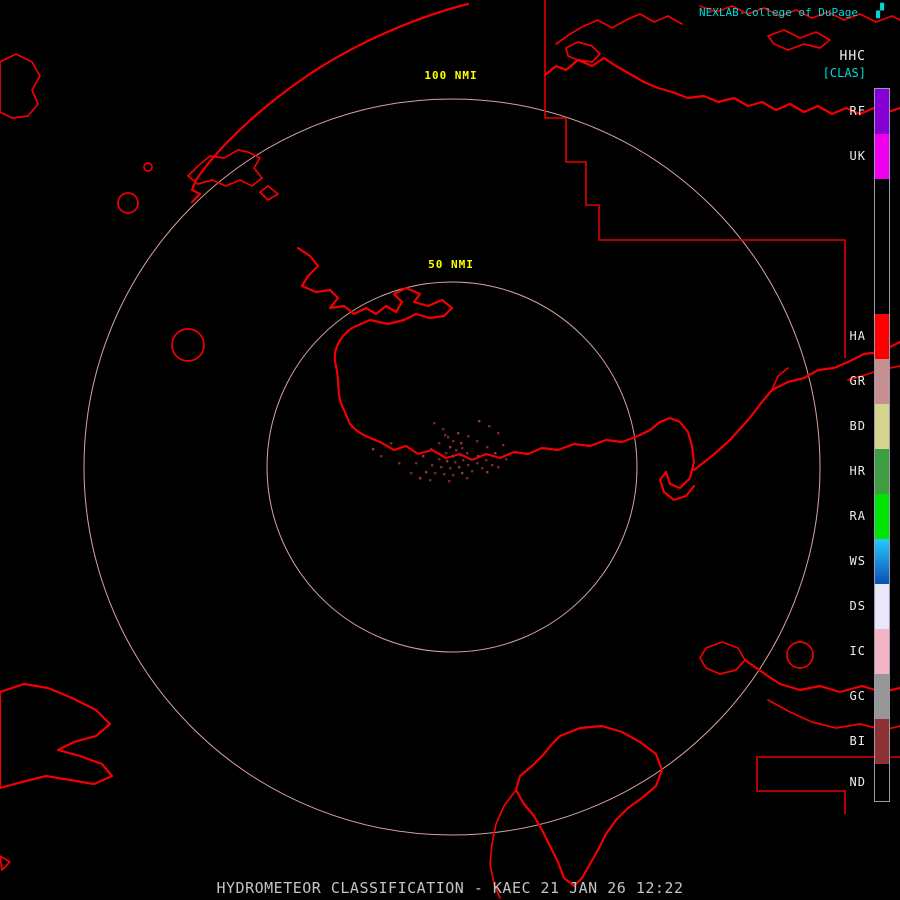 Image resolution: width=900 pixels, height=900 pixels. Describe the element at coordinates (852, 56) in the screenshot. I see `product-code: HHC` at that location.